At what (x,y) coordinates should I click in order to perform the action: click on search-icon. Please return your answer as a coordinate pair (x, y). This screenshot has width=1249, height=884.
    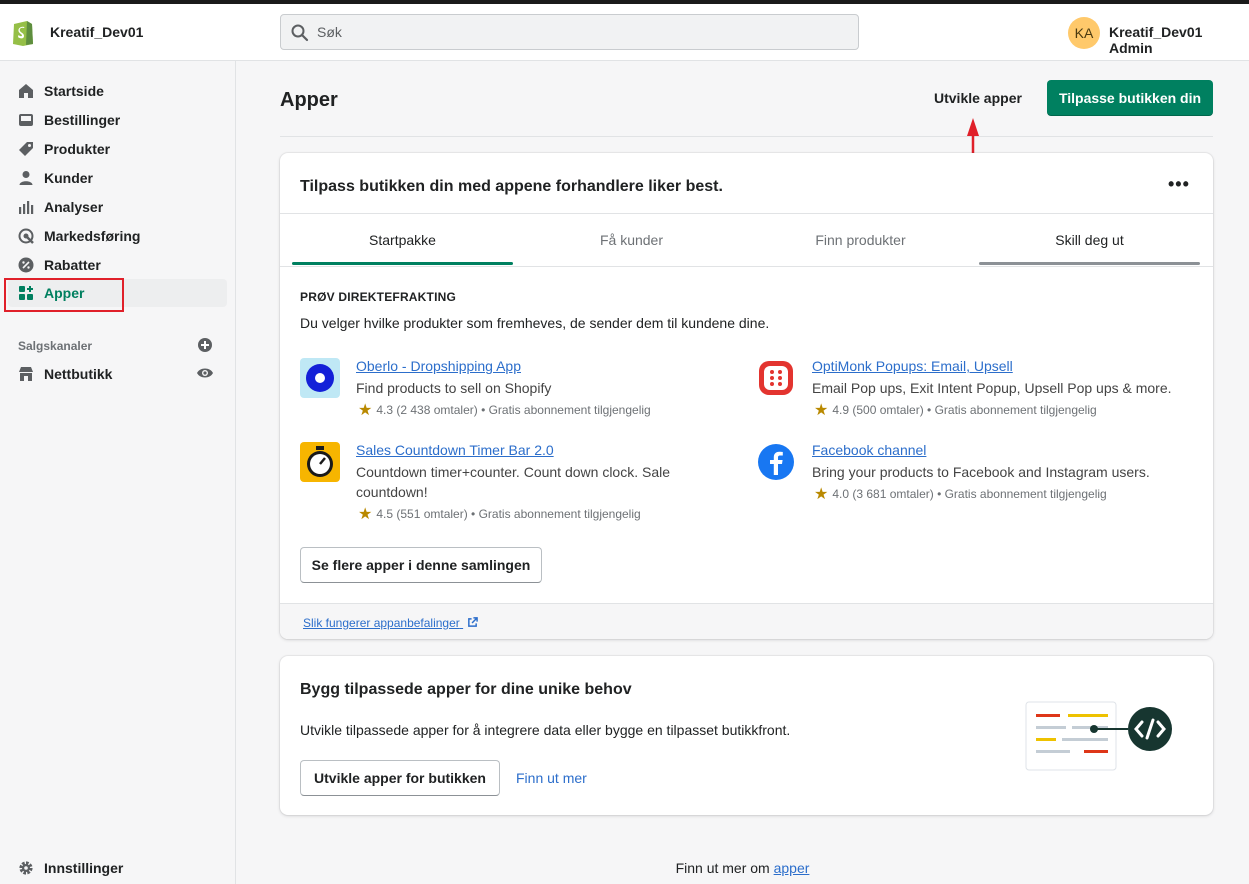
    Looking at the image, I should click on (300, 33).